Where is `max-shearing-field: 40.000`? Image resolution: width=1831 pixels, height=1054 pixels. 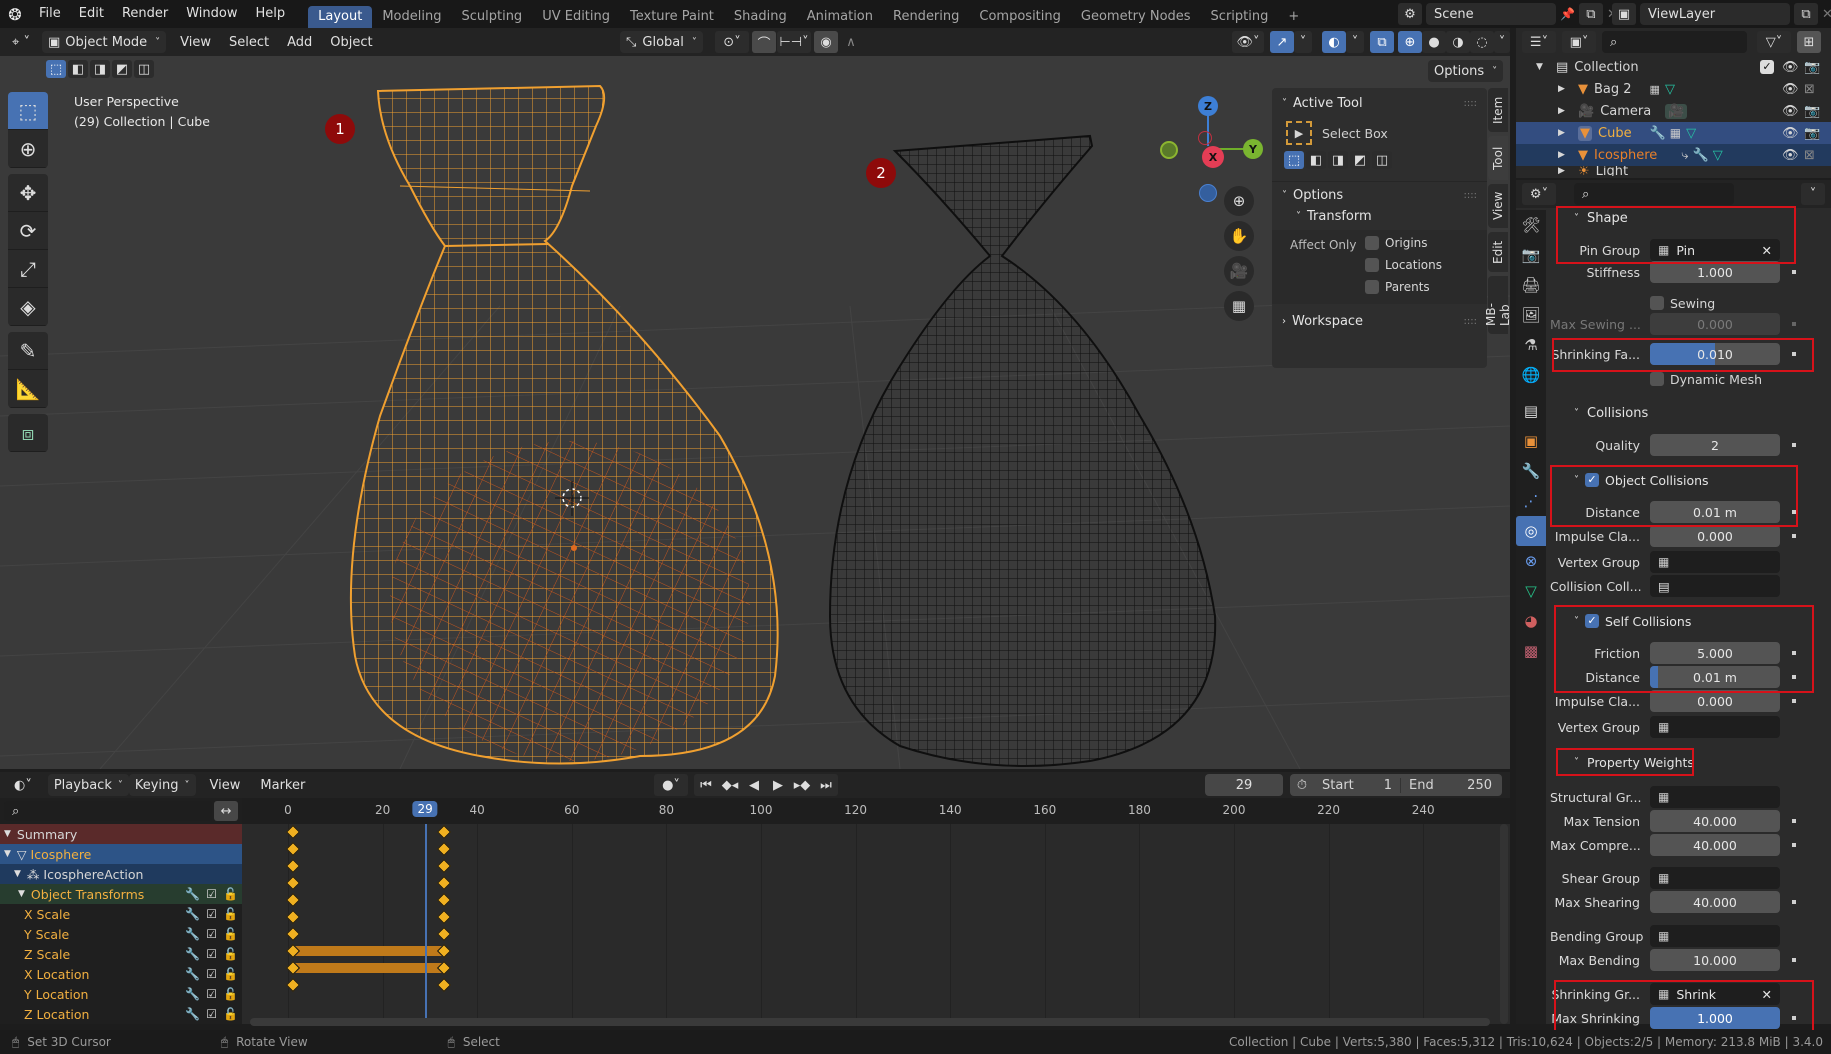
max-shearing-field: 40.000 is located at coordinates (1715, 902).